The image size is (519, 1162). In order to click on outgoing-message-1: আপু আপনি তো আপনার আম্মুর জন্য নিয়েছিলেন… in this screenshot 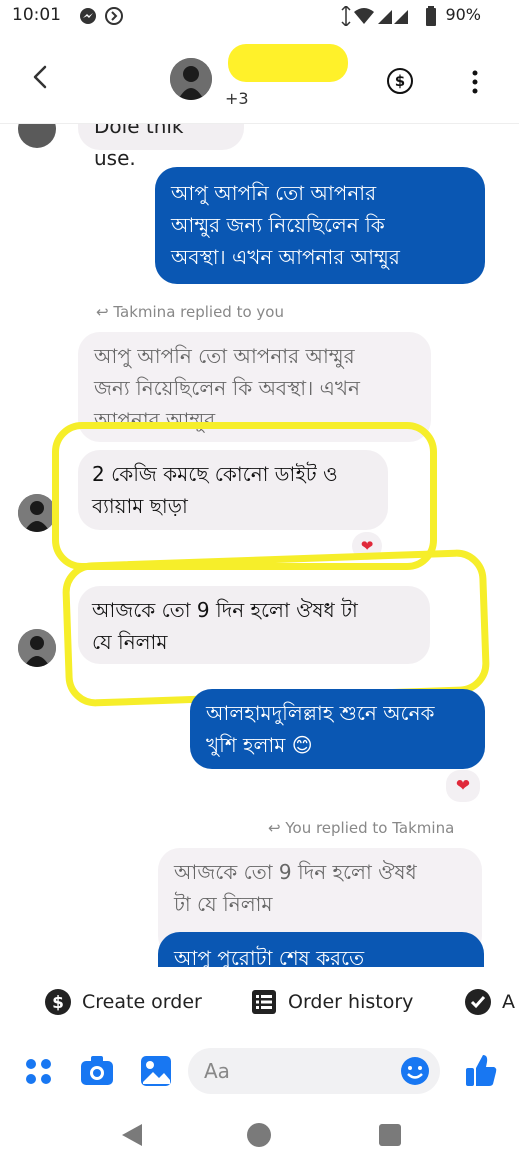, I will do `click(320, 225)`.